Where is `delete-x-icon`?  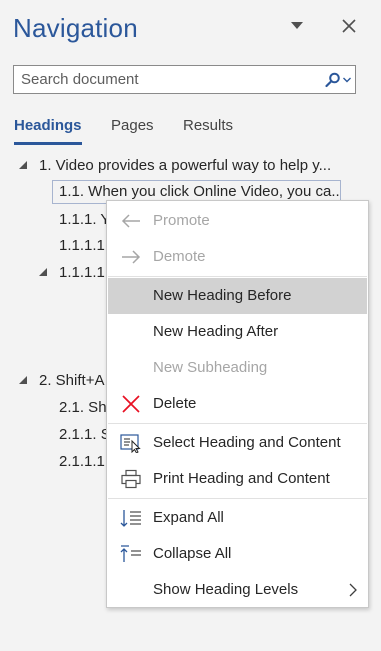 delete-x-icon is located at coordinates (131, 404).